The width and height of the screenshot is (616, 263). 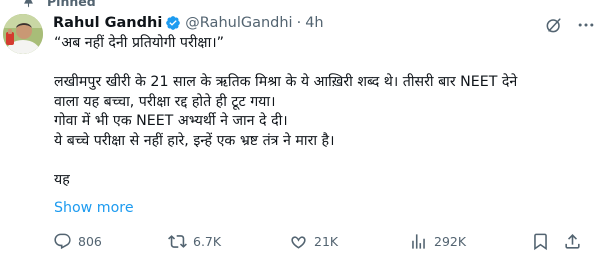 What do you see at coordinates (94, 208) in the screenshot?
I see `show-more-link: Show more` at bounding box center [94, 208].